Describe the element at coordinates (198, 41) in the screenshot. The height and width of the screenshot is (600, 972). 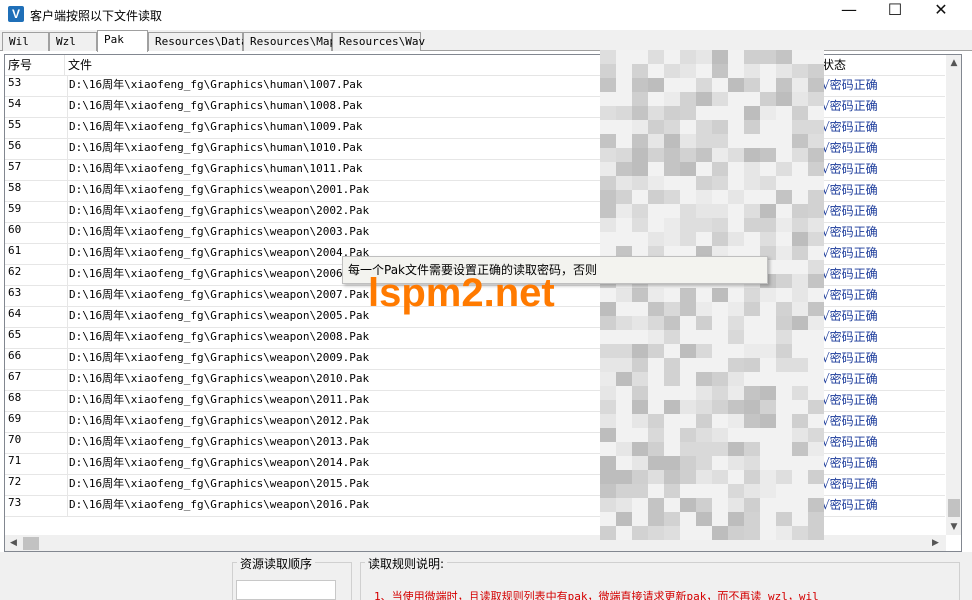
I see `tab-resources-data: Resources\Data` at that location.